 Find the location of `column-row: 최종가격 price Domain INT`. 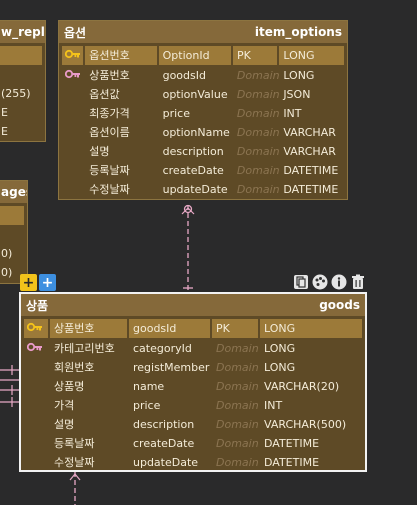

column-row: 최종가격 price Domain INT is located at coordinates (203, 113).